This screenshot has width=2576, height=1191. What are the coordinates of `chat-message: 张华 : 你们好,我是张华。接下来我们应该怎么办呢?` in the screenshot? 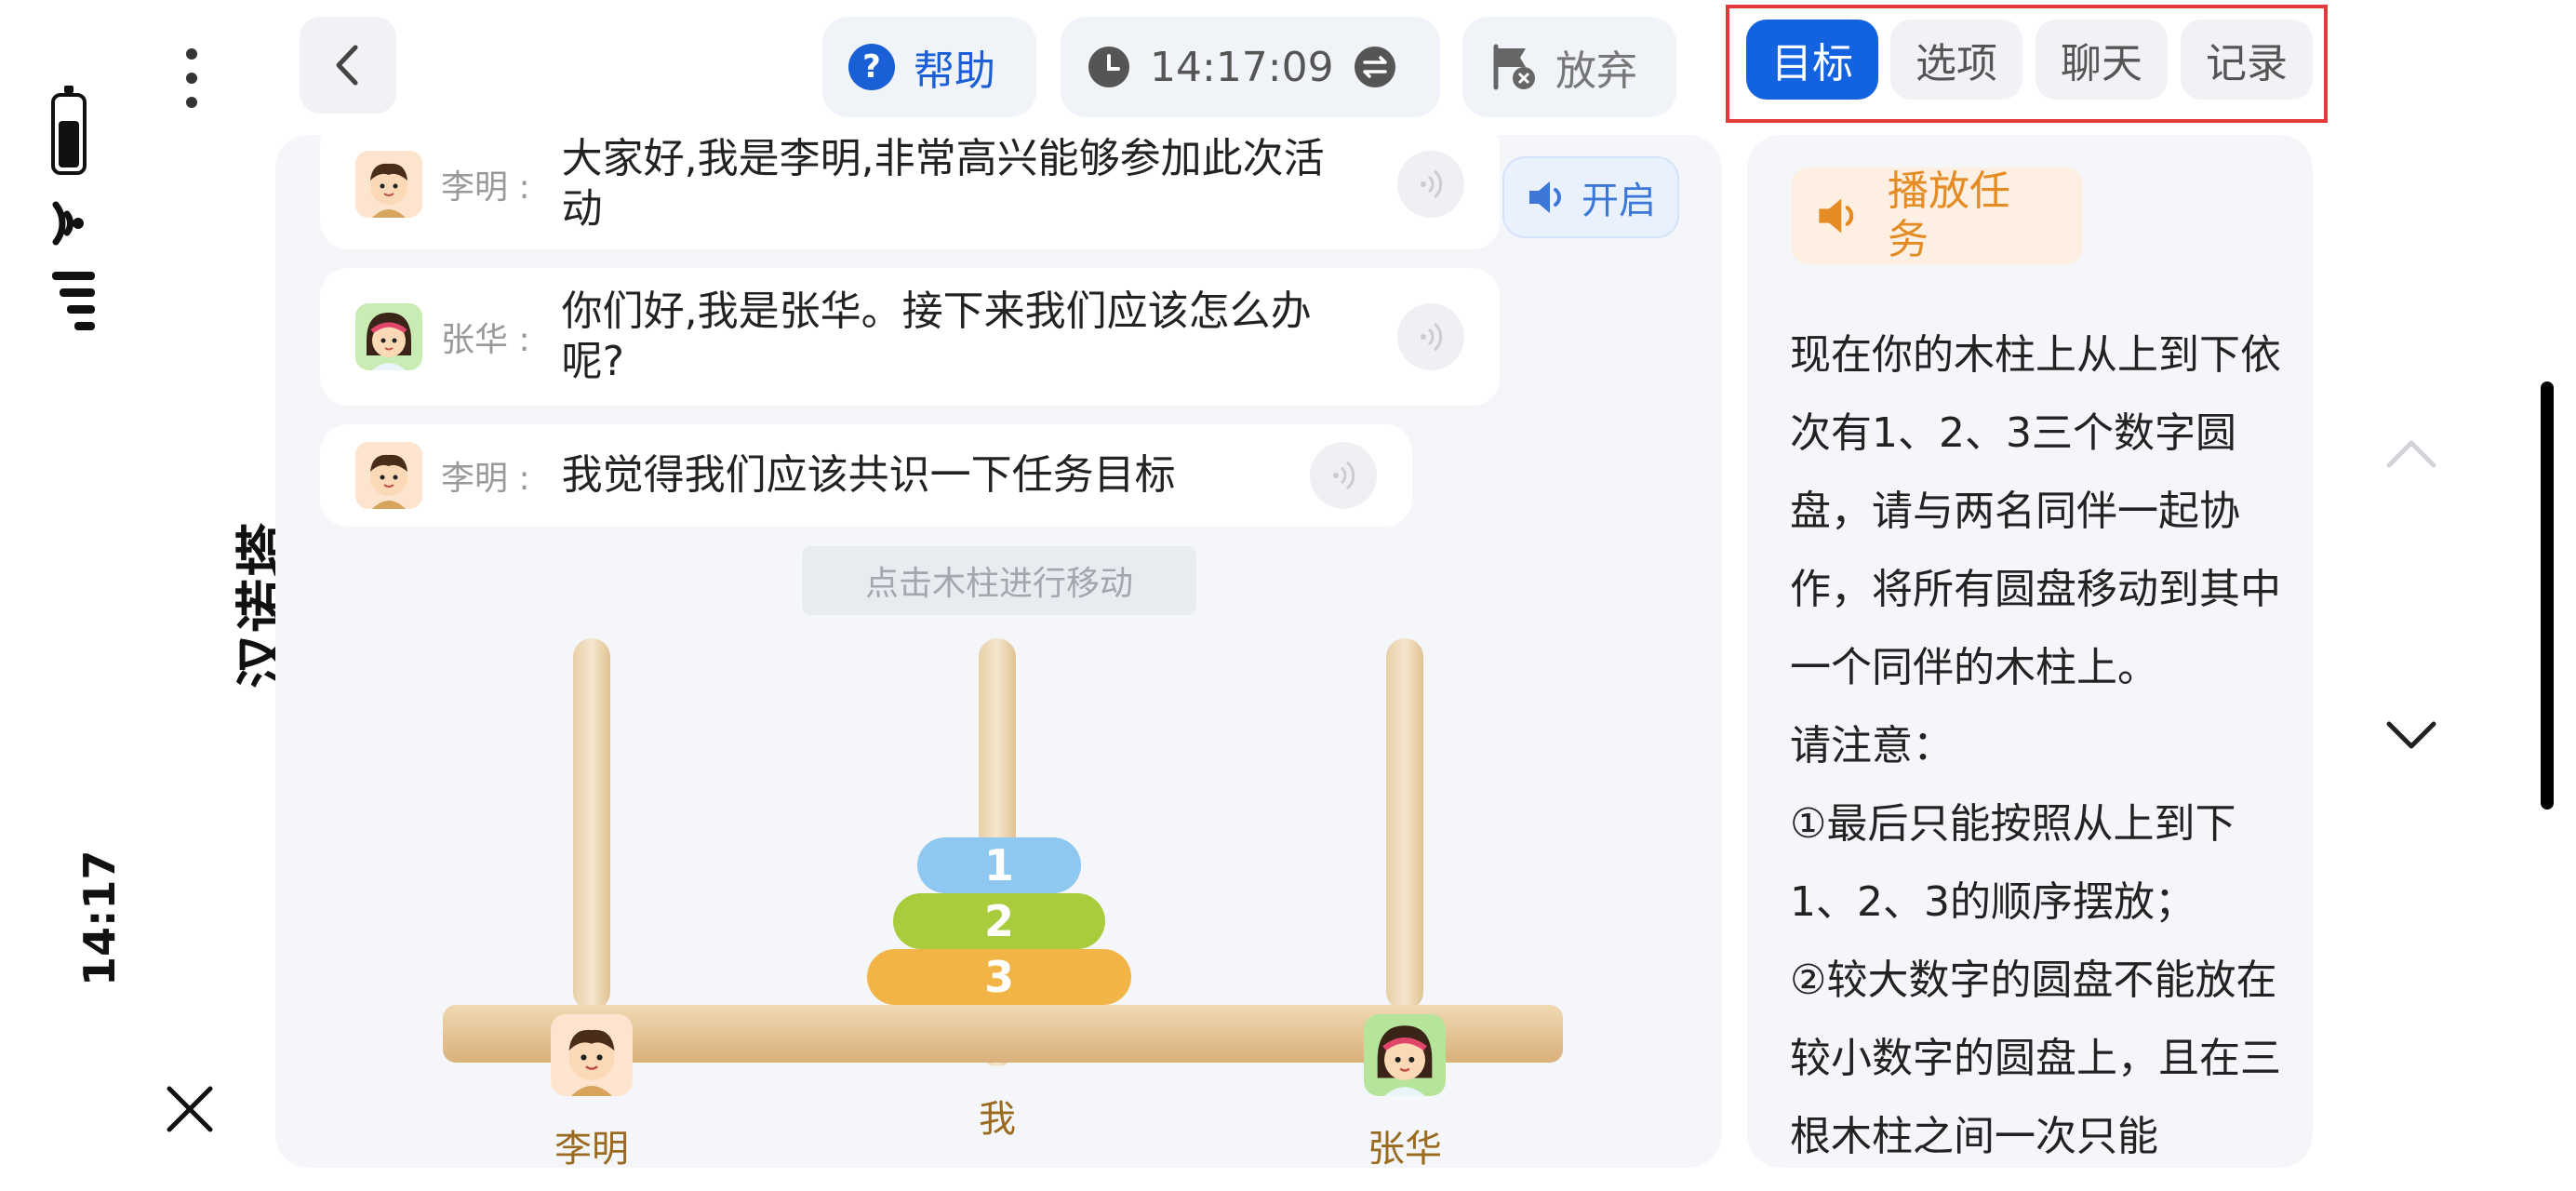 It's located at (910, 337).